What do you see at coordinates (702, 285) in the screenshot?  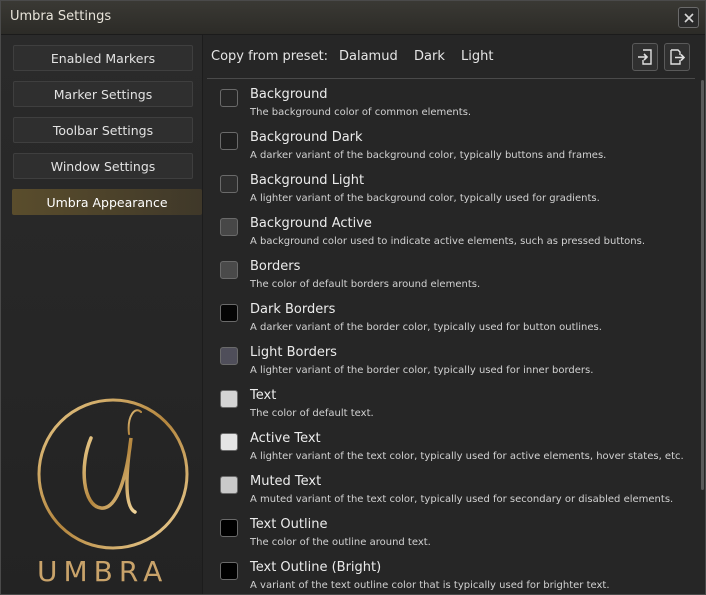 I see `scrollbar` at bounding box center [702, 285].